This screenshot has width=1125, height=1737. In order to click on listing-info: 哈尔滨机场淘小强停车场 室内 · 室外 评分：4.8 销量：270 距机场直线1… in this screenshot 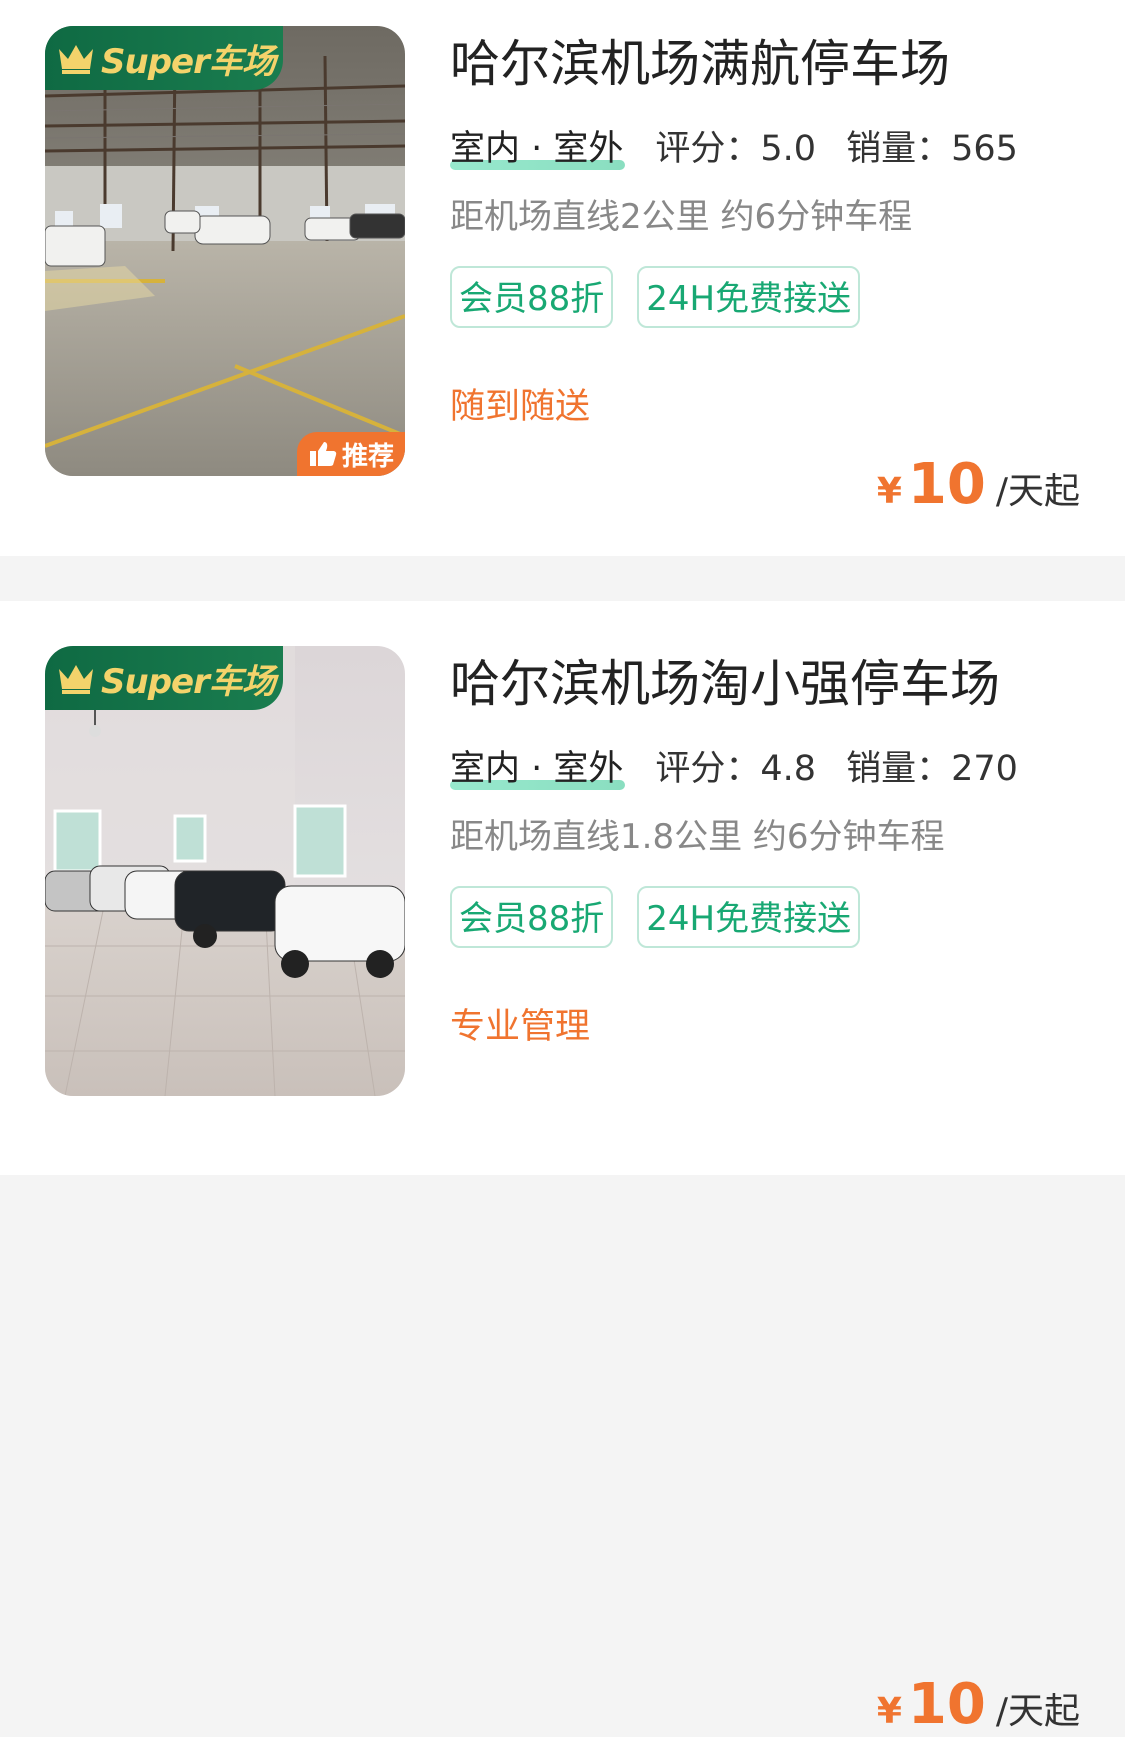, I will do `click(765, 852)`.